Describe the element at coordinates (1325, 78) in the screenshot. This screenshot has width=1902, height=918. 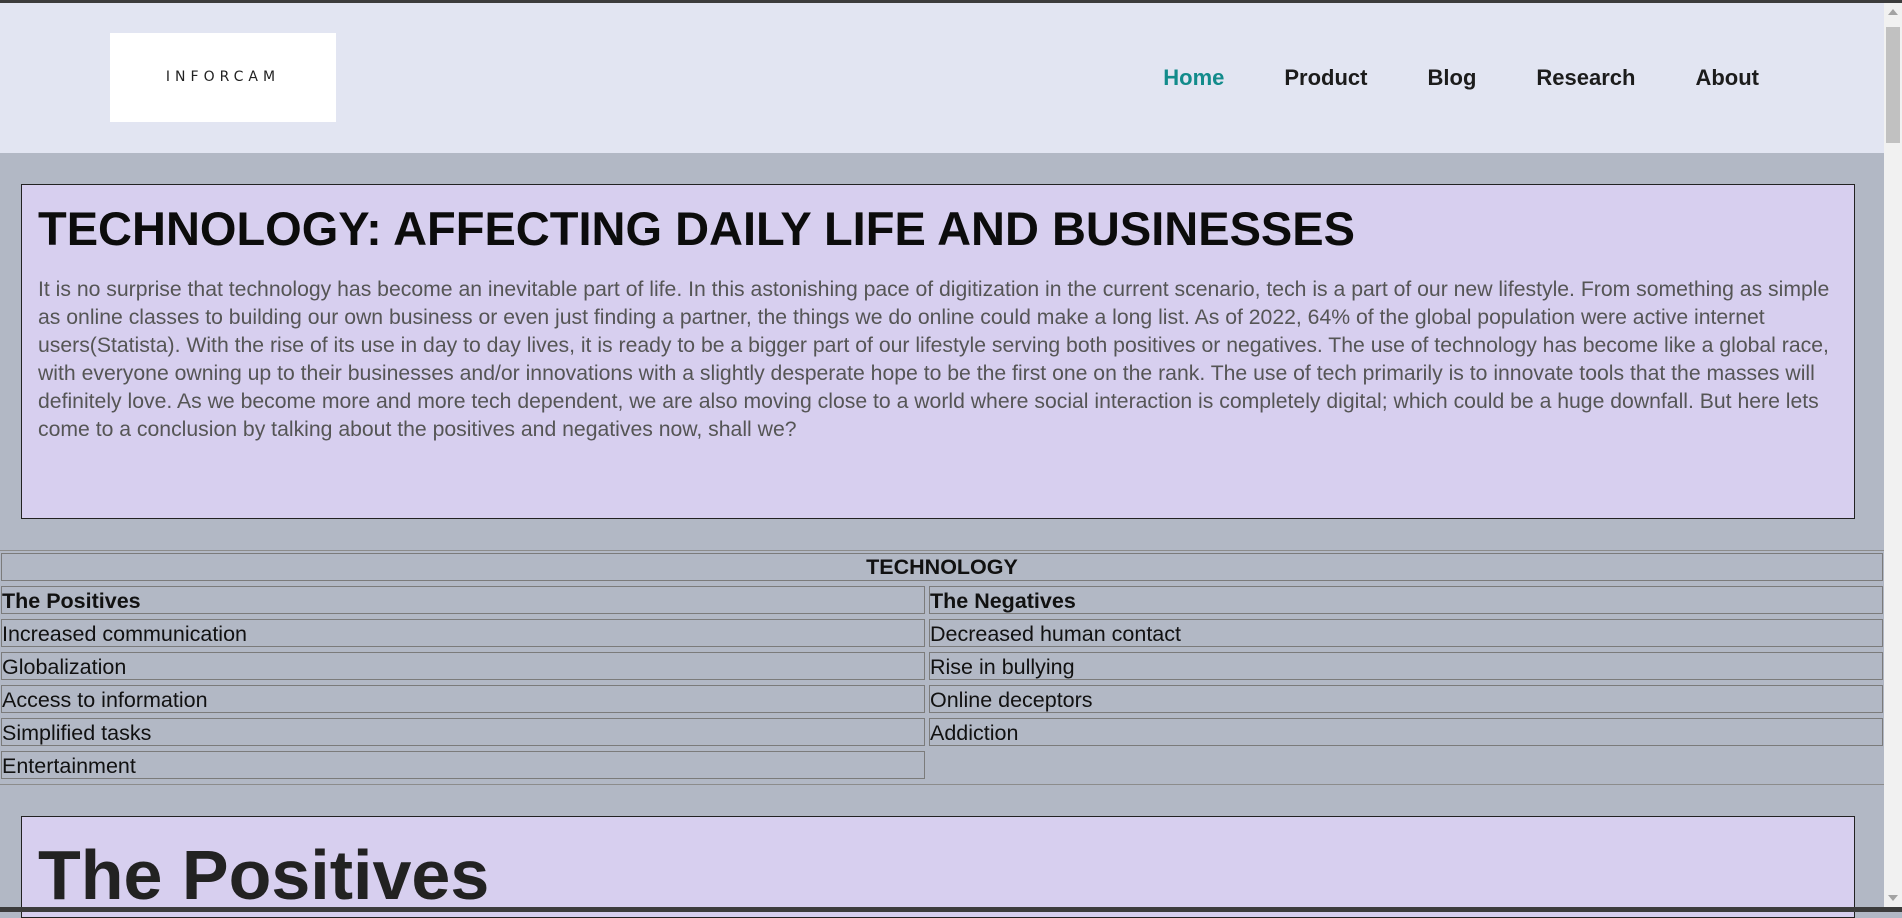
I see `nav-link-product: Product` at that location.